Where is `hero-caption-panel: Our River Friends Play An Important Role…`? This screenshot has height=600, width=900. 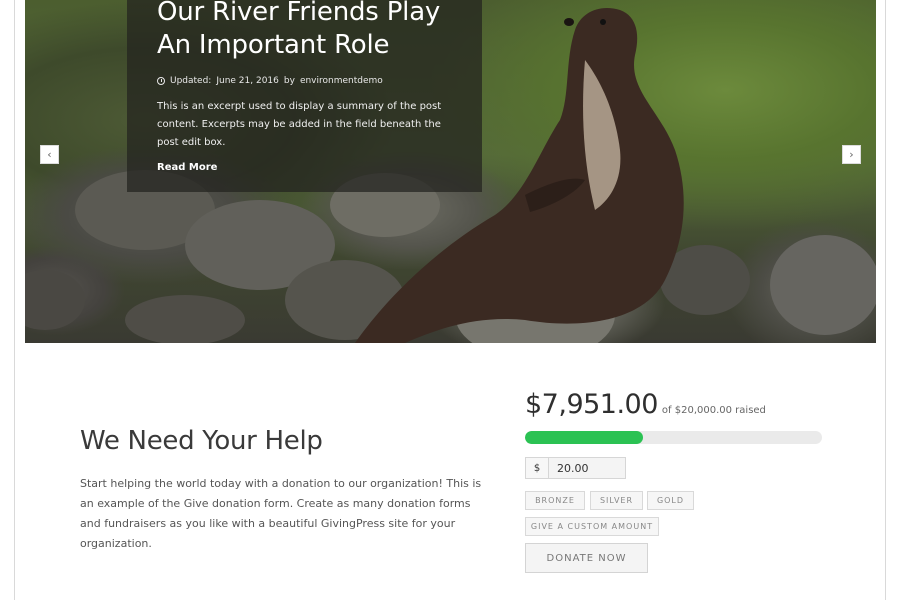 hero-caption-panel: Our River Friends Play An Important Role… is located at coordinates (304, 96).